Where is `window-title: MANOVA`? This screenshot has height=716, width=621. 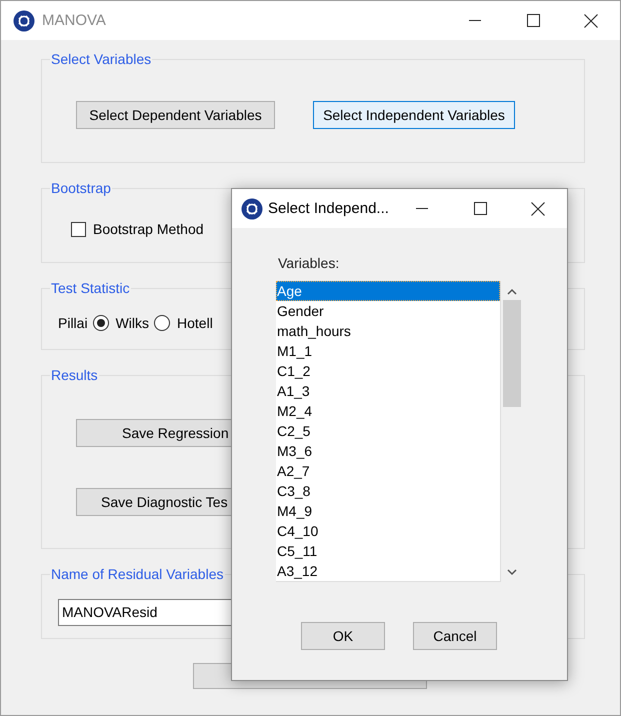
window-title: MANOVA is located at coordinates (74, 20).